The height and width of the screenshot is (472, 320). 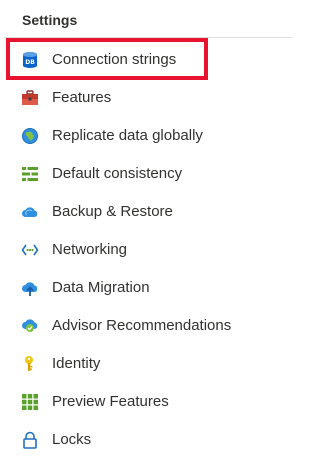 I want to click on network-icon, so click(x=30, y=250).